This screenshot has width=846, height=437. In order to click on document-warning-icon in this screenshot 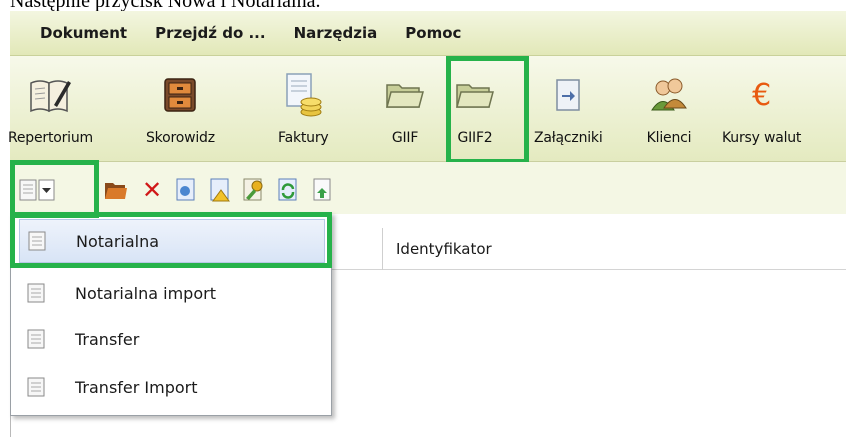, I will do `click(220, 190)`.